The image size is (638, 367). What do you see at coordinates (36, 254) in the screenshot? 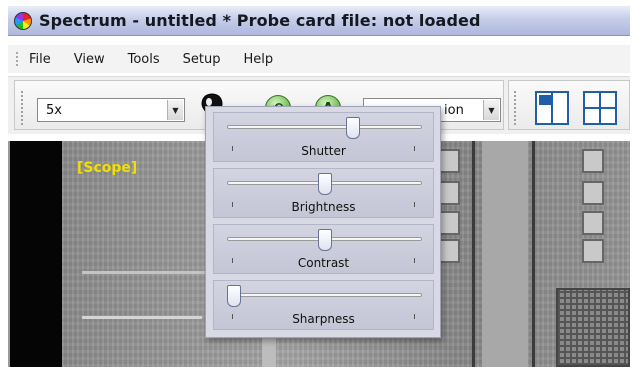
I see `scope-black-border` at bounding box center [36, 254].